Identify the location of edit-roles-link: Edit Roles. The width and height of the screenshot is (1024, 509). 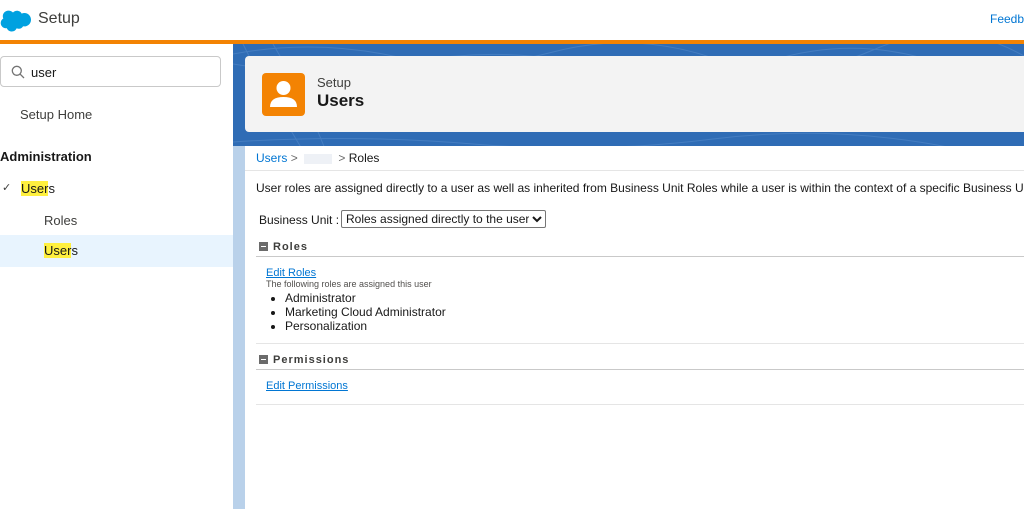
(291, 273).